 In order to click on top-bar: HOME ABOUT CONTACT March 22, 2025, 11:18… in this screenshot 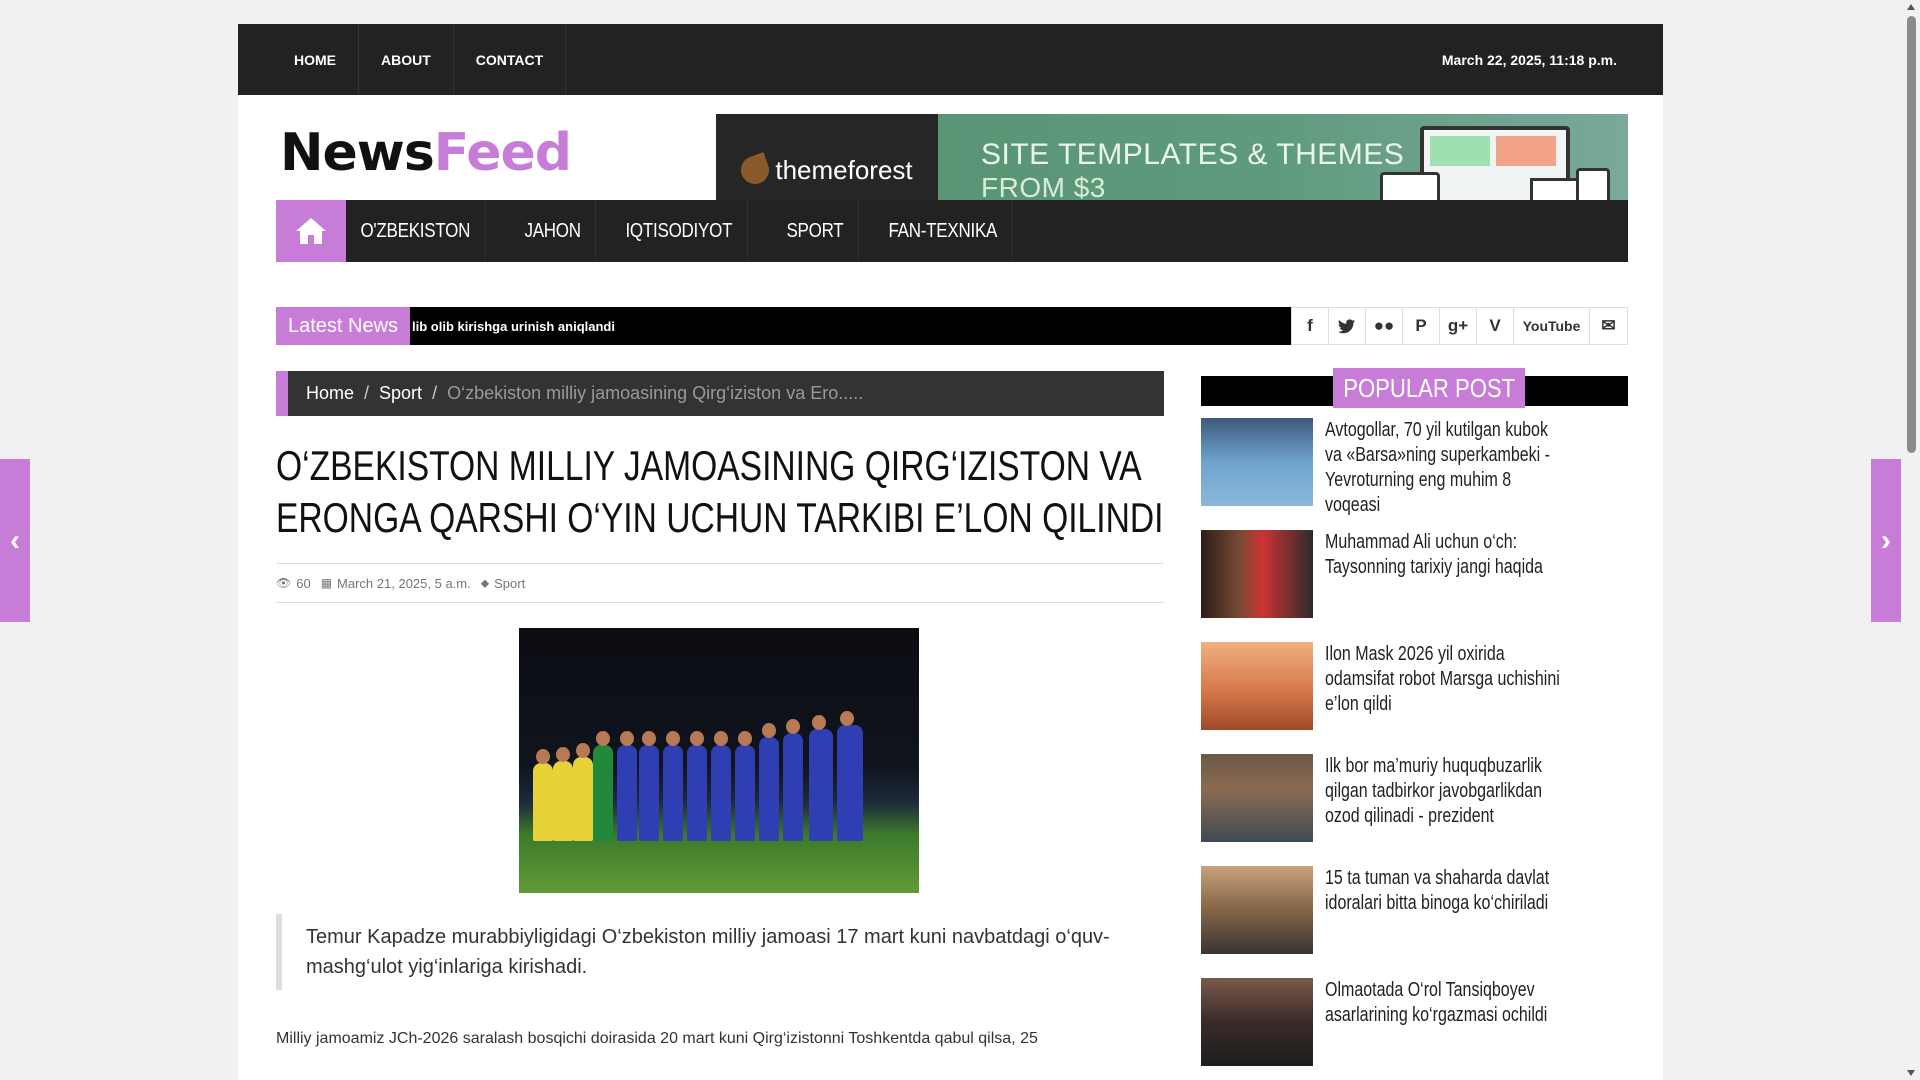, I will do `click(950, 59)`.